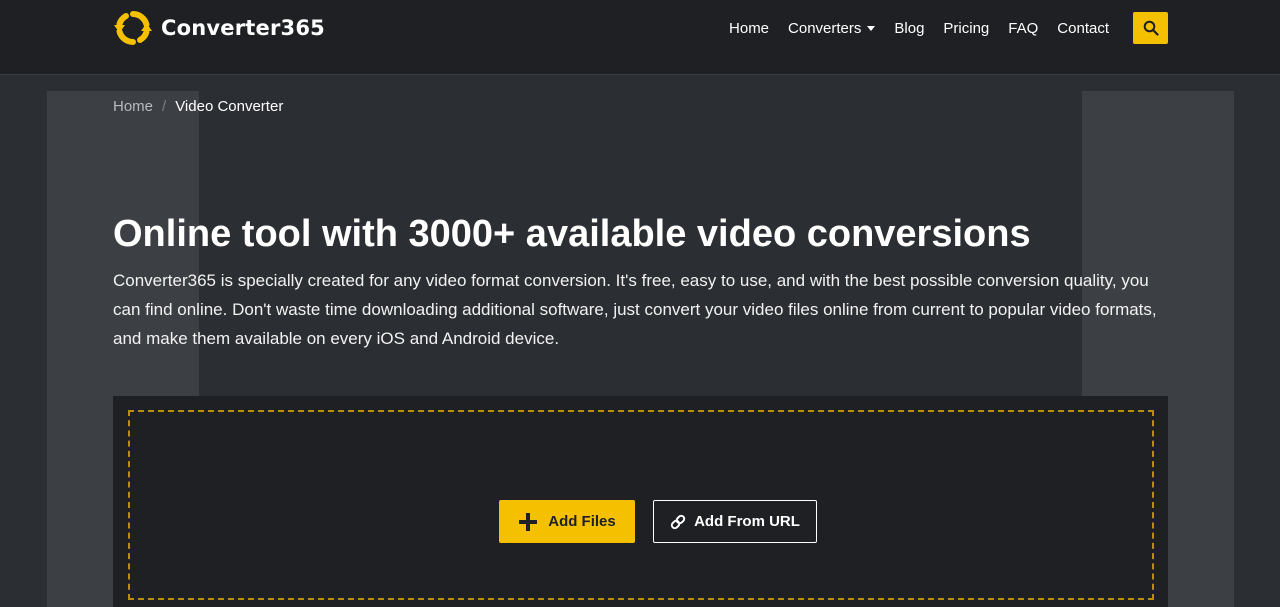 The width and height of the screenshot is (1280, 607). I want to click on link-icon, so click(678, 521).